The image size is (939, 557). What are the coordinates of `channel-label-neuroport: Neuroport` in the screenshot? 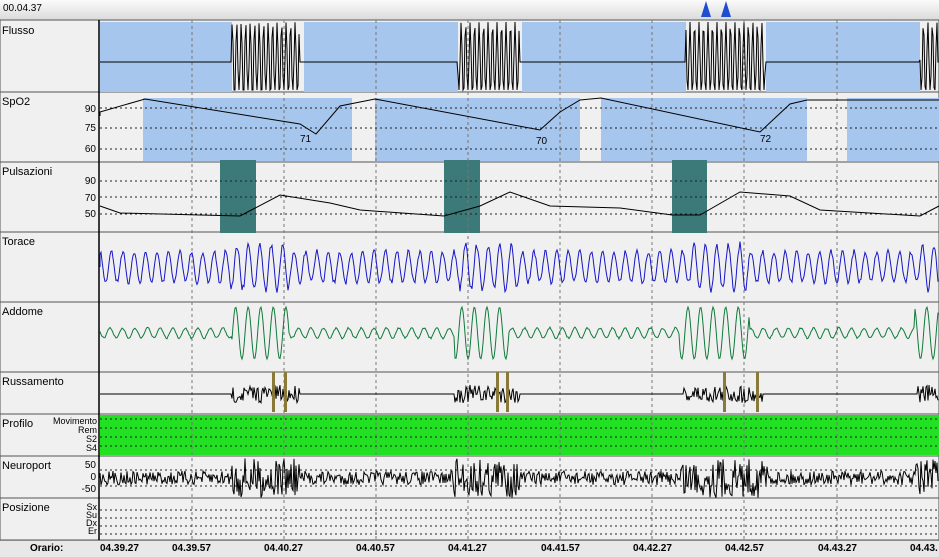 It's located at (26, 466).